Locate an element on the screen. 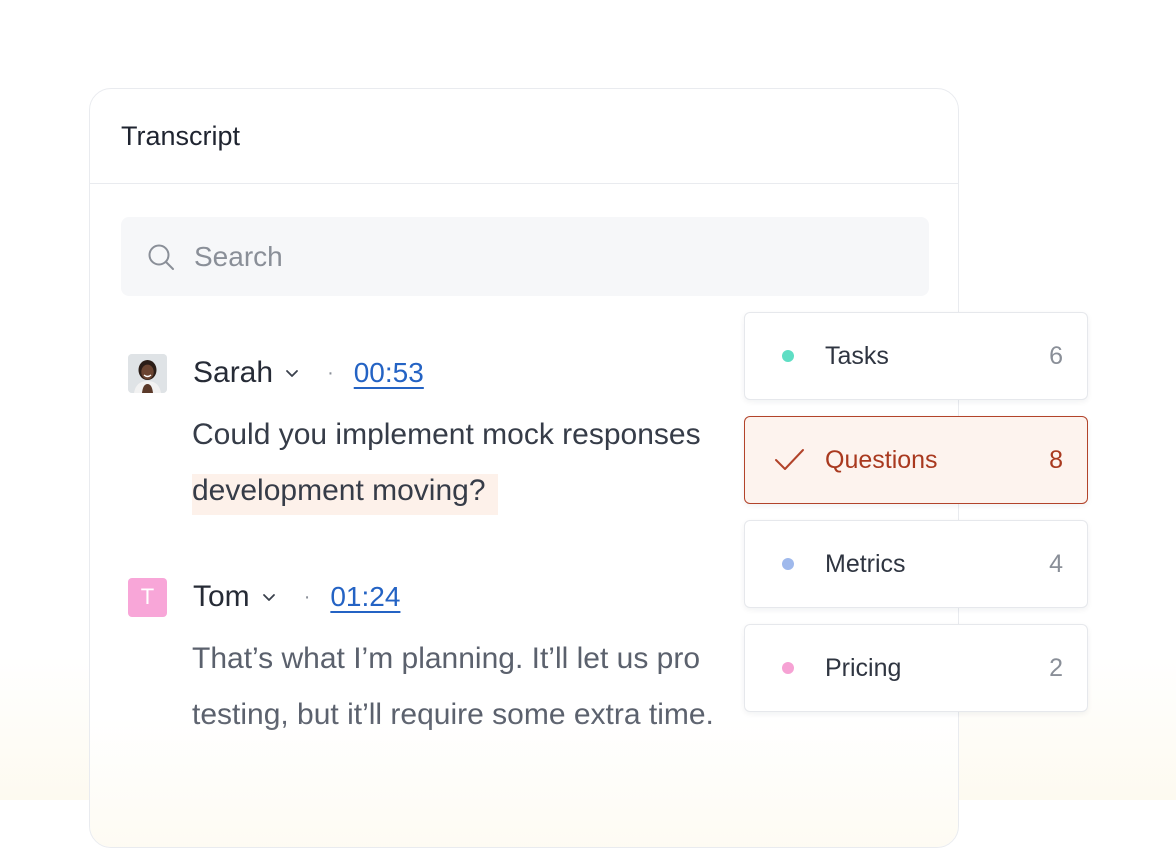  avatar: T is located at coordinates (147, 597).